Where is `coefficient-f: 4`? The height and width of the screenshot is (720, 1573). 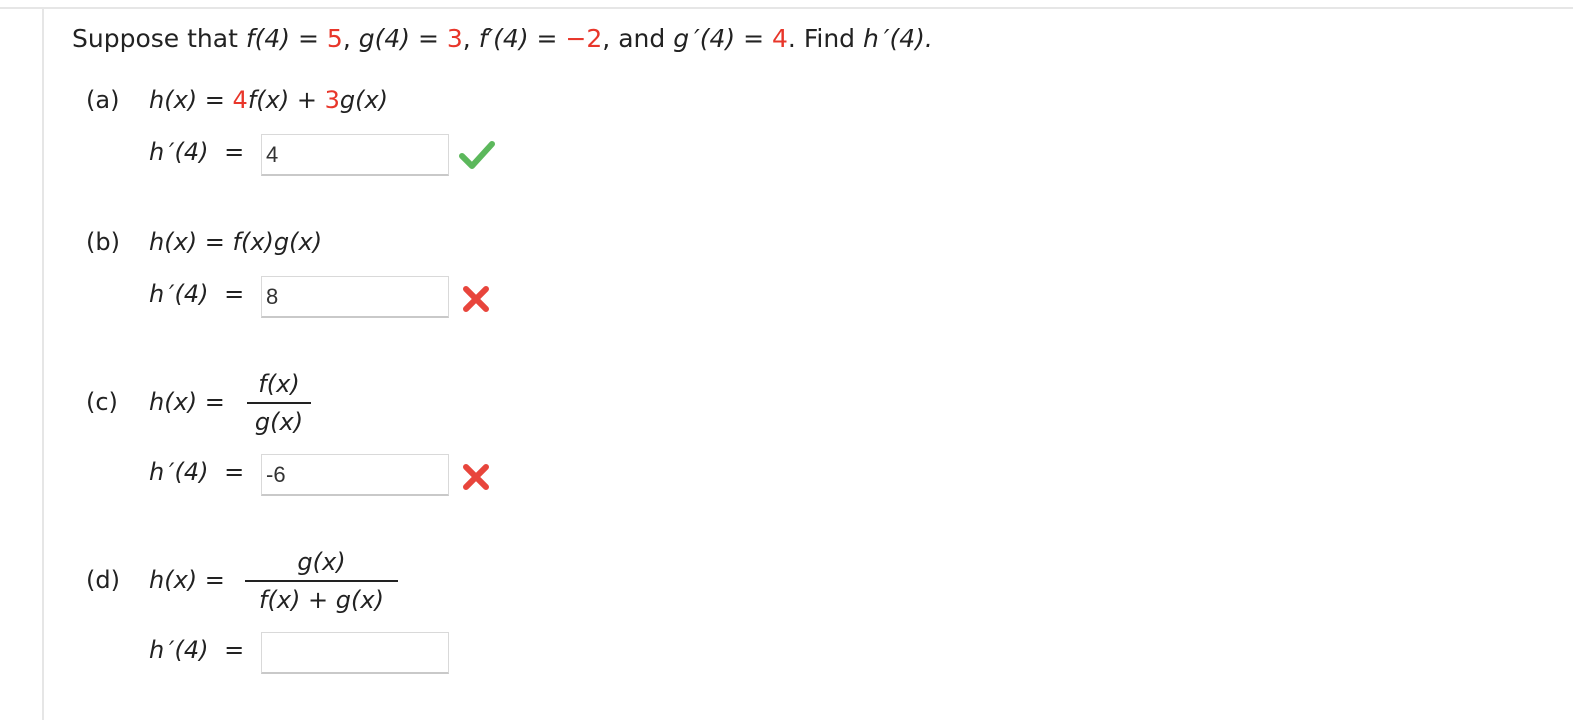 coefficient-f: 4 is located at coordinates (240, 100).